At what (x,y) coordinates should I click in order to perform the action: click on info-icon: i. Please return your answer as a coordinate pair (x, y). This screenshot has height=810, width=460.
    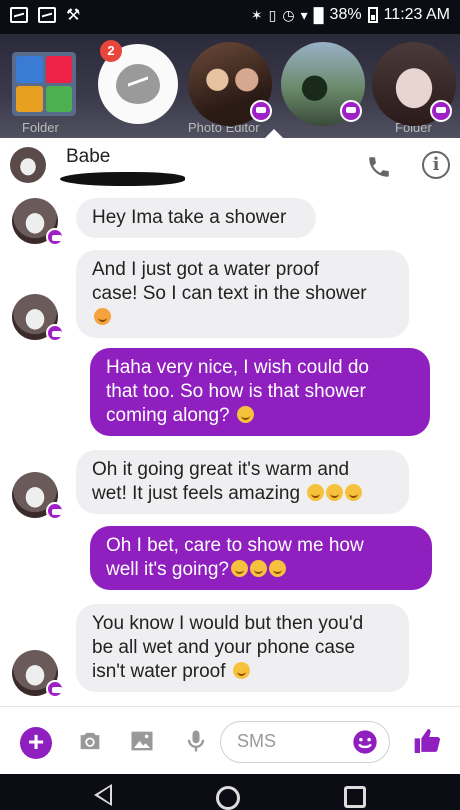
    Looking at the image, I should click on (436, 165).